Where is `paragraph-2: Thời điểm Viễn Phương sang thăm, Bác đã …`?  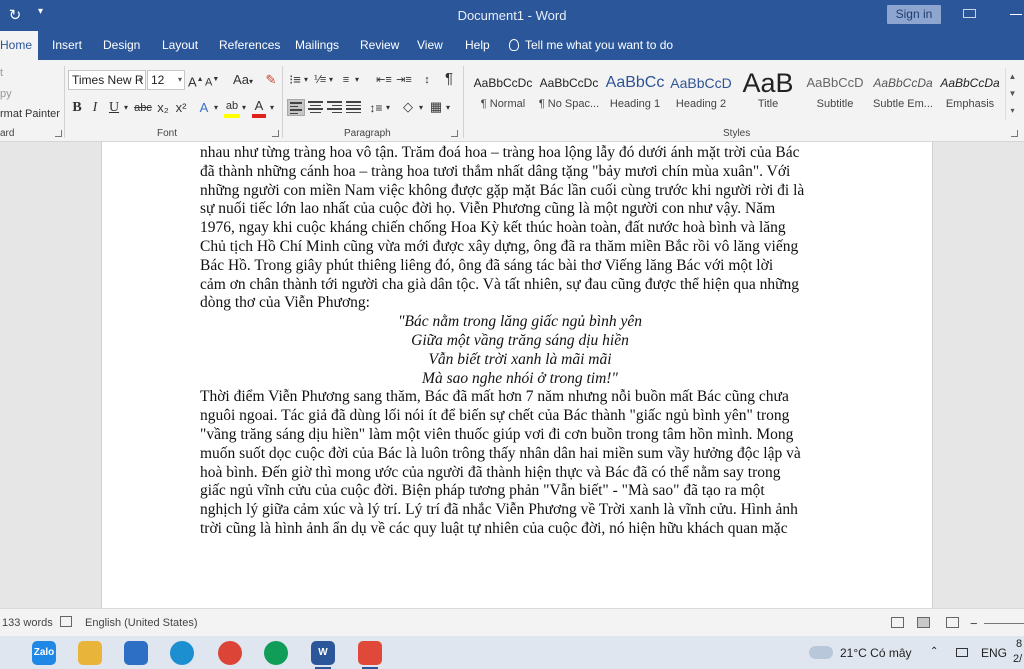
paragraph-2: Thời điểm Viễn Phương sang thăm, Bác đã … is located at coordinates (520, 463).